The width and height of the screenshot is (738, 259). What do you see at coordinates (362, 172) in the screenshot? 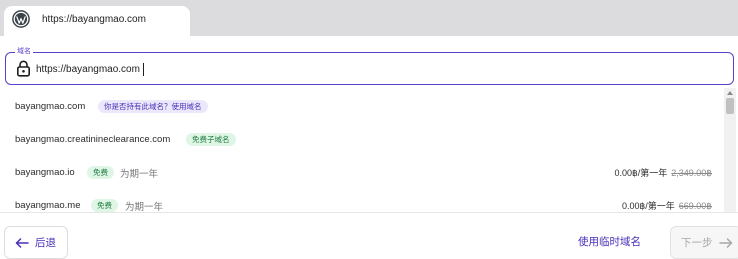
I see `domain-result-row: bayangmao.io 免费 为期一年 0.00฿/第一年 2,349.00฿` at bounding box center [362, 172].